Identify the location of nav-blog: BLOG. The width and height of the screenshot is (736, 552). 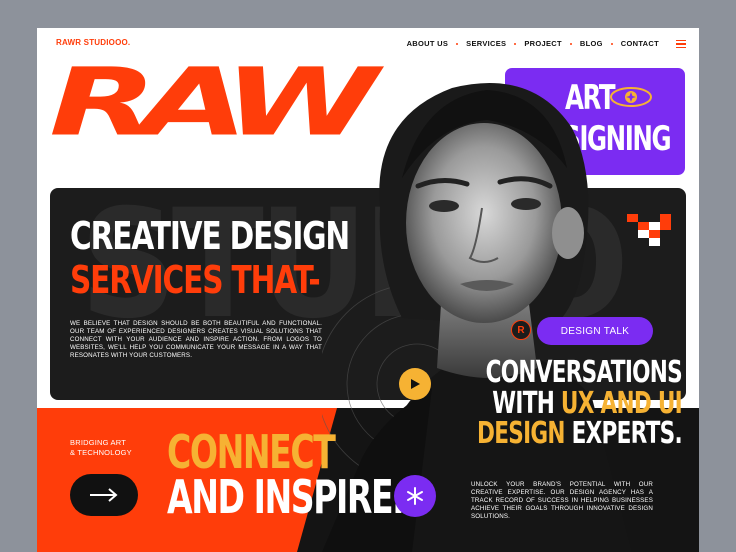
(591, 43).